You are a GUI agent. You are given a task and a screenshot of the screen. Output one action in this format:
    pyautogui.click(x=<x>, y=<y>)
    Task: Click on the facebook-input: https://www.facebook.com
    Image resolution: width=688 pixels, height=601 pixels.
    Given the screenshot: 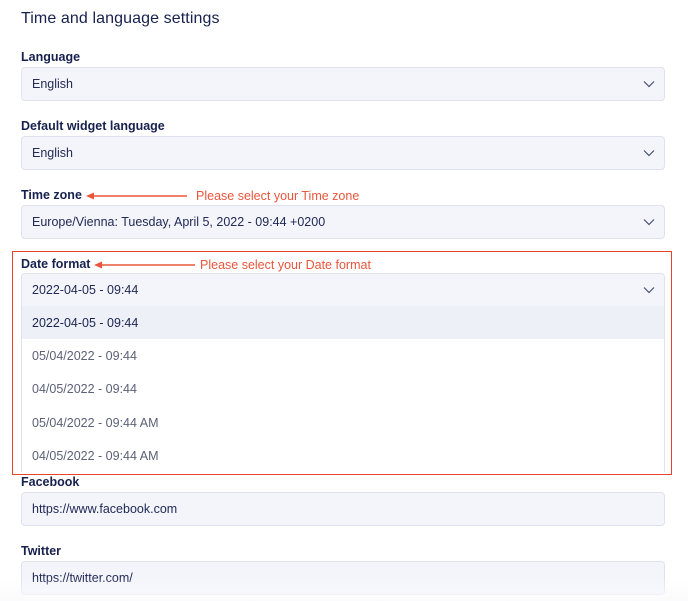 What is the action you would take?
    pyautogui.click(x=343, y=509)
    